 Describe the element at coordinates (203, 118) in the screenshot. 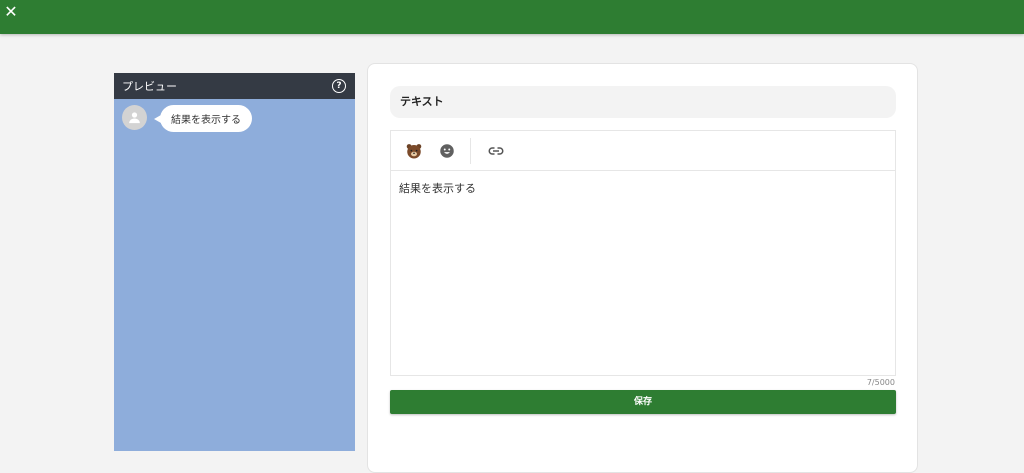

I see `message-bubble: 結果を表示する` at that location.